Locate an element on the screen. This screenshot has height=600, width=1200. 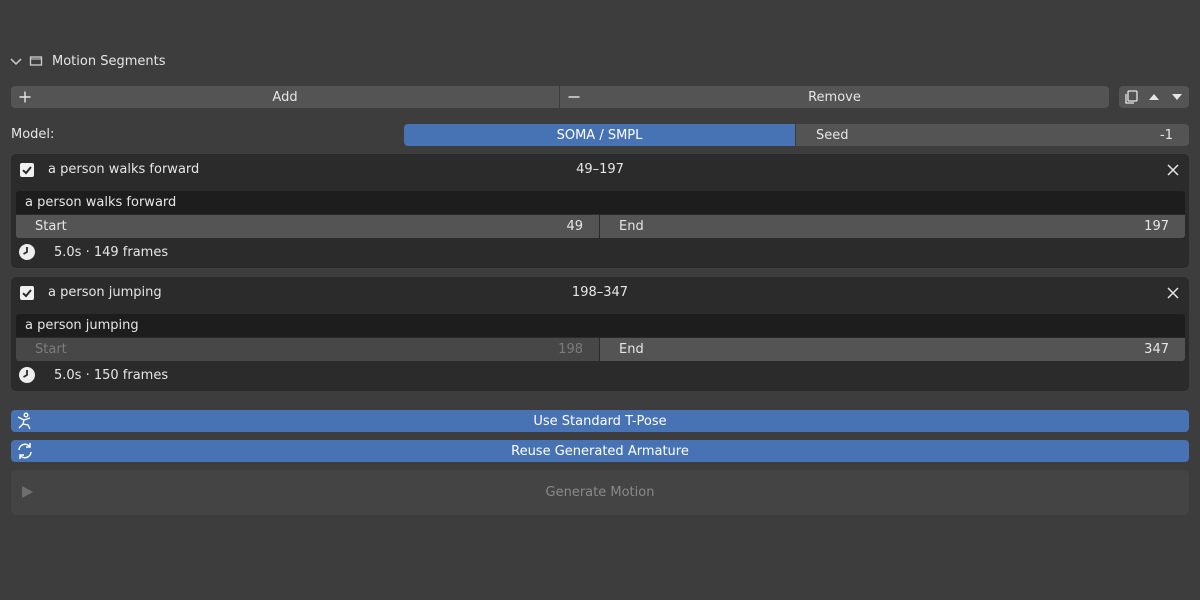
add-button: Add is located at coordinates (285, 97).